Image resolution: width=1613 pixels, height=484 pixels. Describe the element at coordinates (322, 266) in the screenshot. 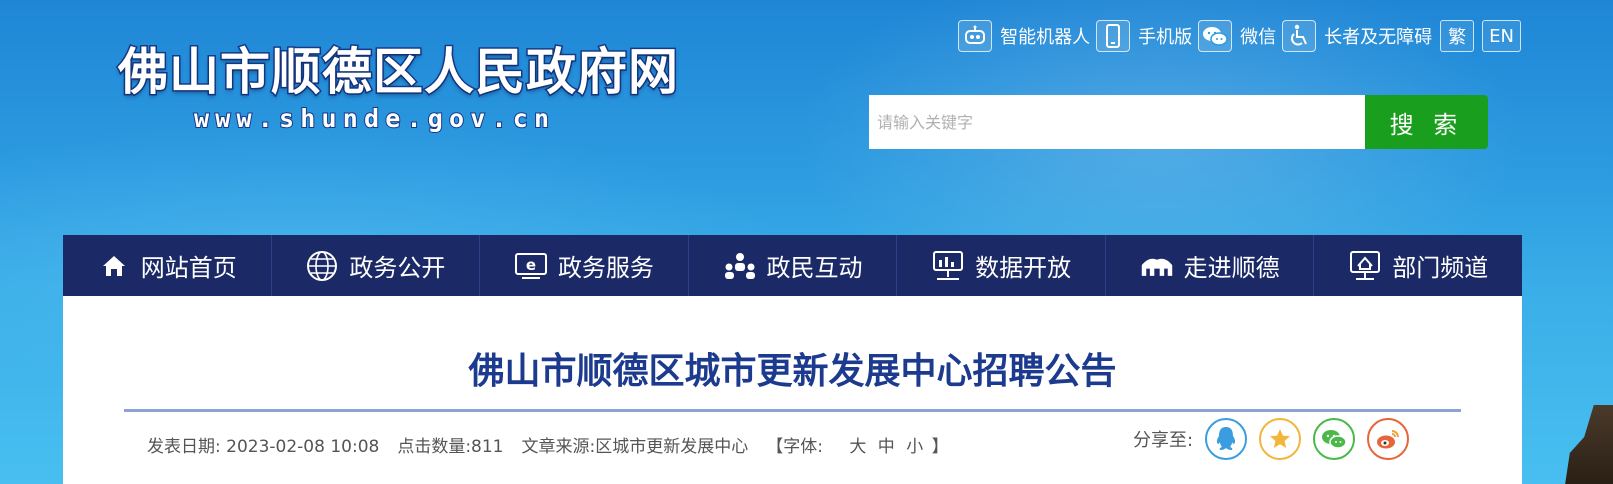

I see `globe-icon` at that location.